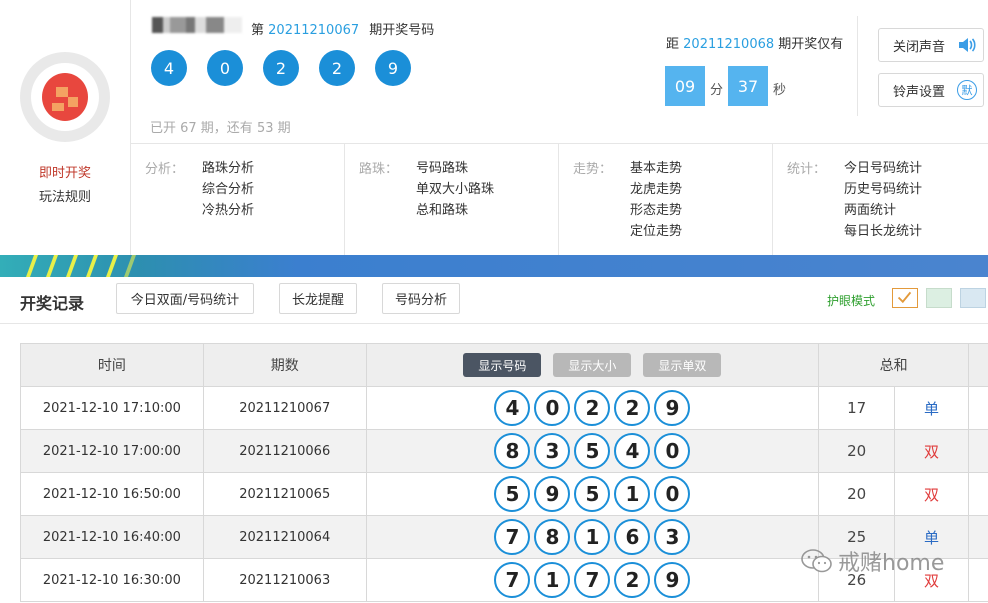 Image resolution: width=988 pixels, height=603 pixels. I want to click on draw-numbers: 71729, so click(593, 580).